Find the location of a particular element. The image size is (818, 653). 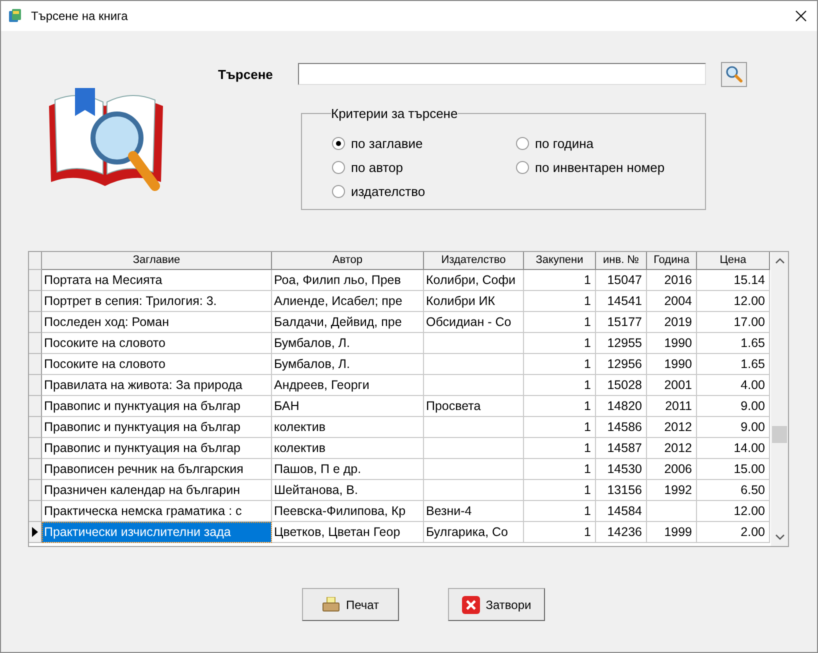

table-cell: Балдачи, Дейвид, пре is located at coordinates (348, 322).